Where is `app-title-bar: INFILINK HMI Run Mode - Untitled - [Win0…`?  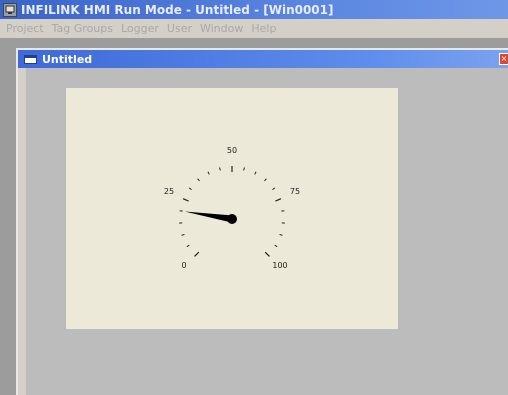 app-title-bar: INFILINK HMI Run Mode - Untitled - [Win0… is located at coordinates (254, 9).